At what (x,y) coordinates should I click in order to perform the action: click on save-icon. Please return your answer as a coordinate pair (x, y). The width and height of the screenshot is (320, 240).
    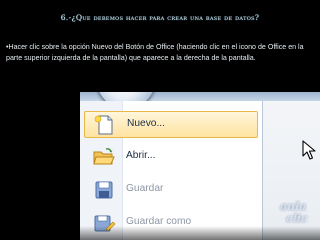
    Looking at the image, I should click on (104, 190).